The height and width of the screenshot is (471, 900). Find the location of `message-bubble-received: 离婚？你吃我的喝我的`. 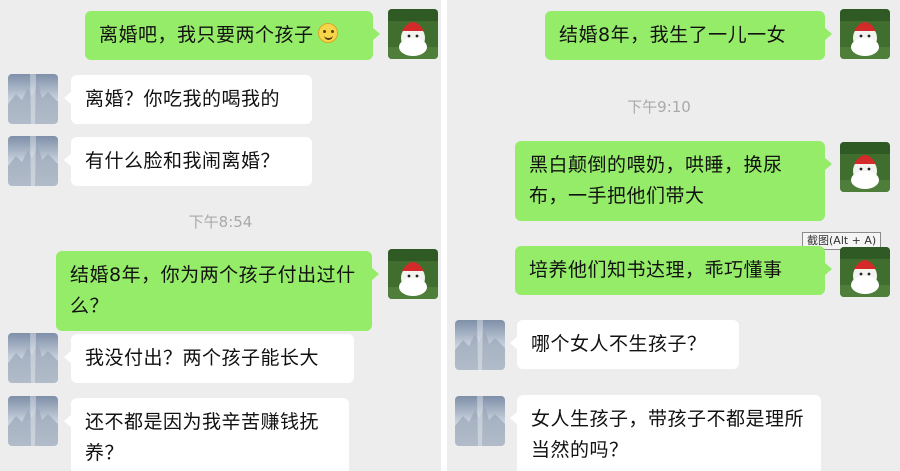

message-bubble-received: 离婚？你吃我的喝我的 is located at coordinates (188, 99).